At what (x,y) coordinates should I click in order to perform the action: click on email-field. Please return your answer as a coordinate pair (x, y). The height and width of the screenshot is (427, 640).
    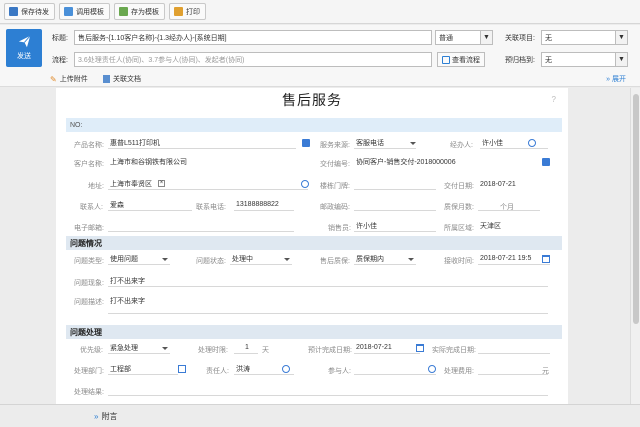
    Looking at the image, I should click on (201, 226).